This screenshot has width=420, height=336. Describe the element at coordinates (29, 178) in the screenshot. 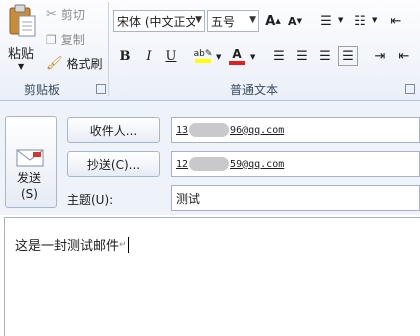

I see `send-label: 发送` at that location.